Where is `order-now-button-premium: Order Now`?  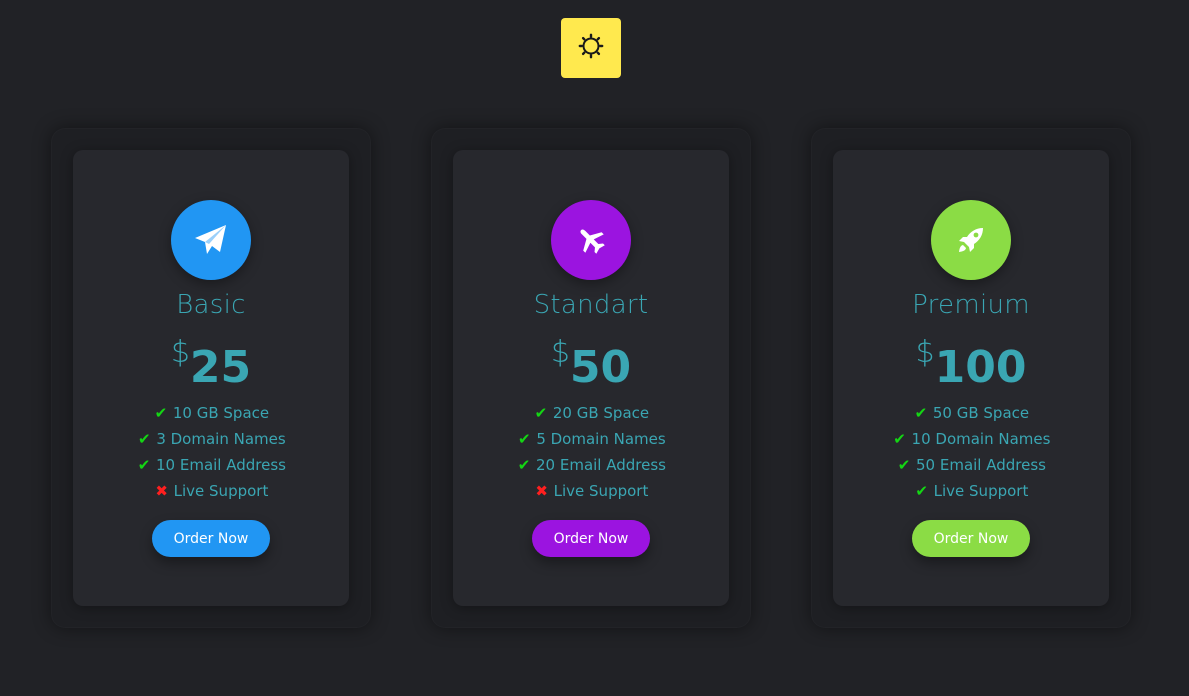
order-now-button-premium: Order Now is located at coordinates (971, 538).